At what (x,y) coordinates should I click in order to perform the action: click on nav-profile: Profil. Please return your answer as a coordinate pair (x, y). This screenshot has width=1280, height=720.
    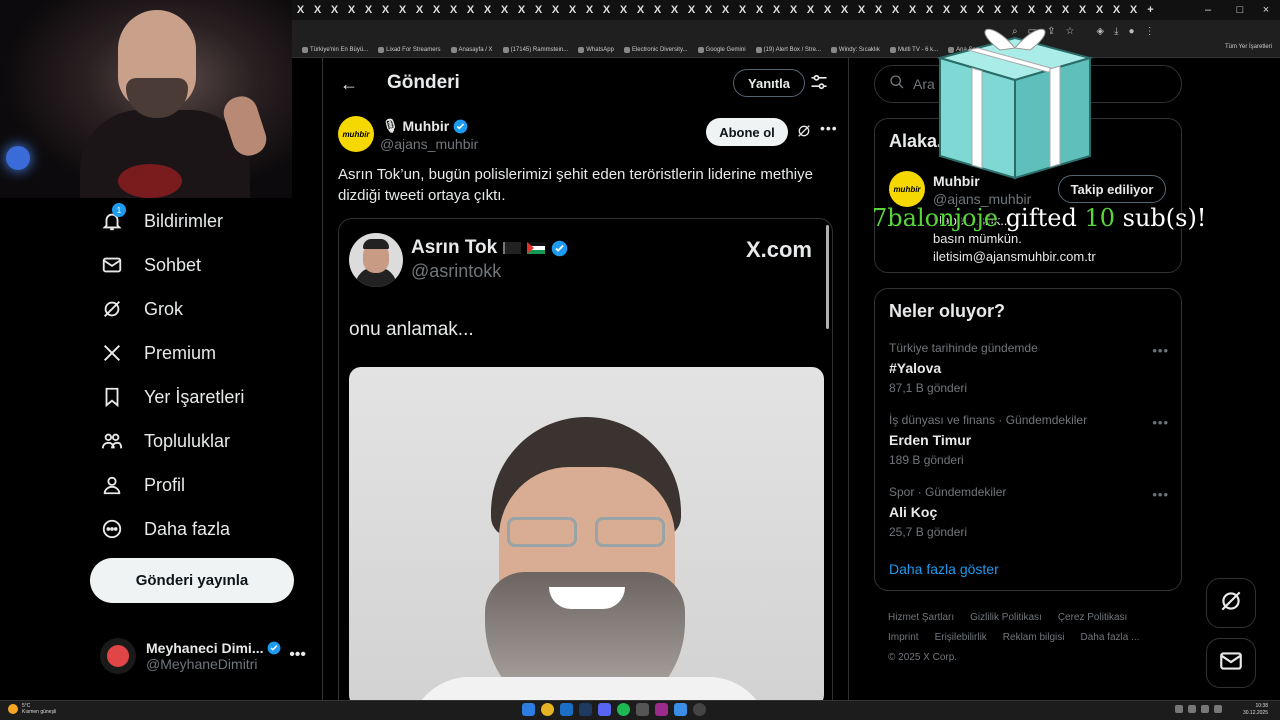
    Looking at the image, I should click on (142, 485).